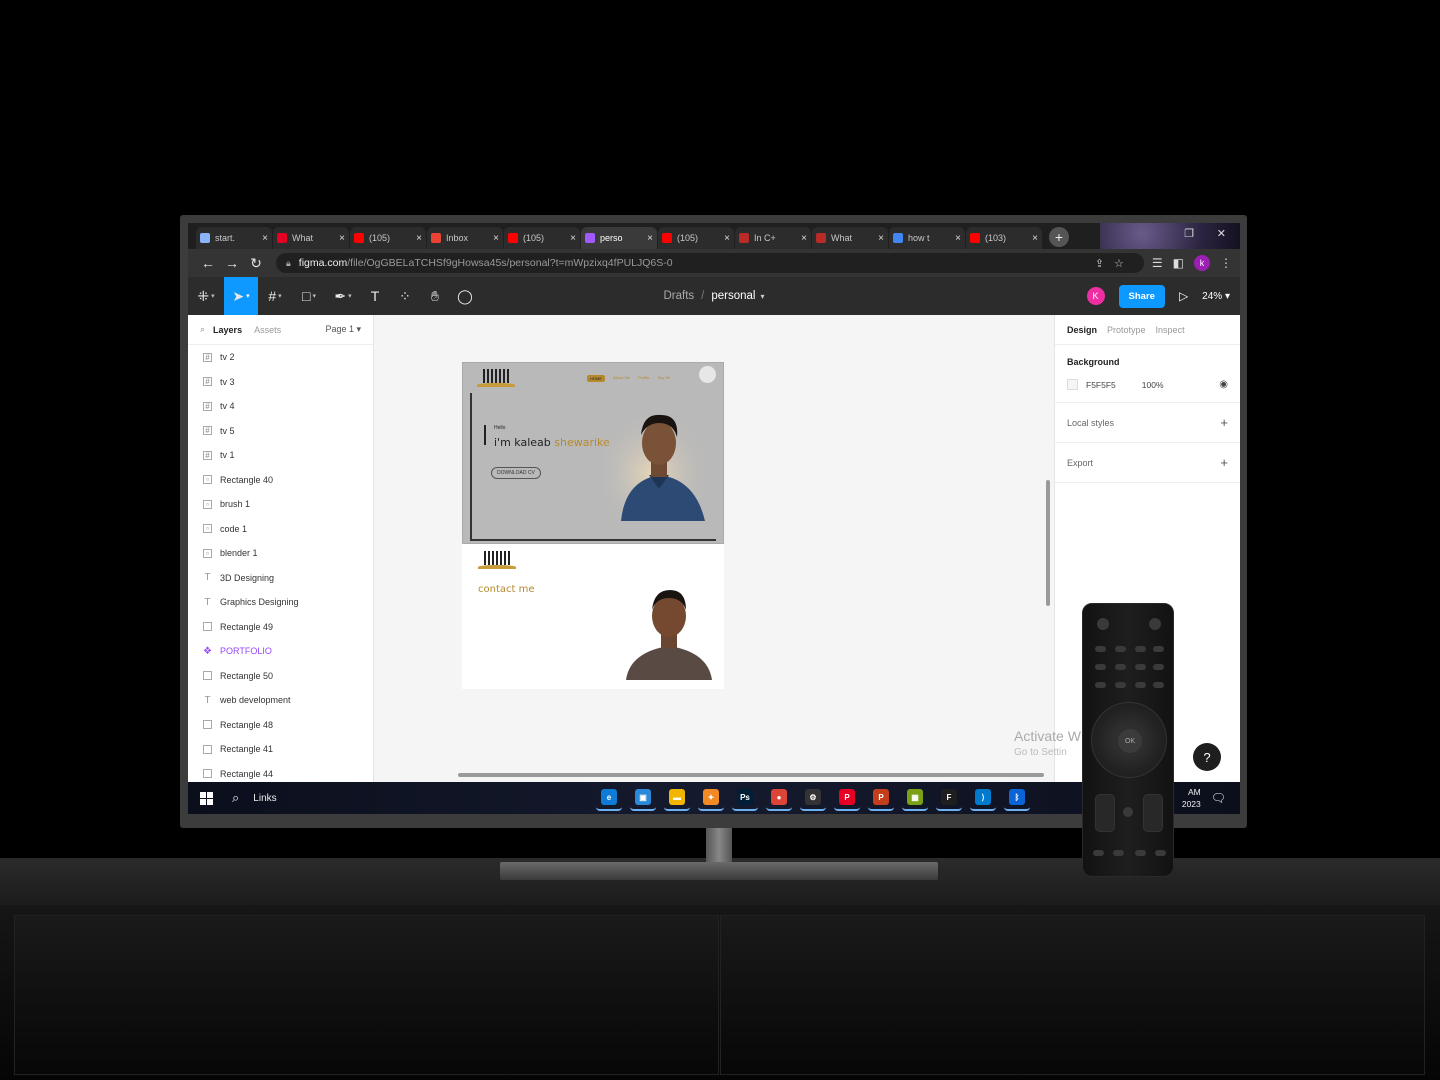 This screenshot has width=1440, height=1080. Describe the element at coordinates (232, 263) in the screenshot. I see `forward-arrow-icon: →` at that location.